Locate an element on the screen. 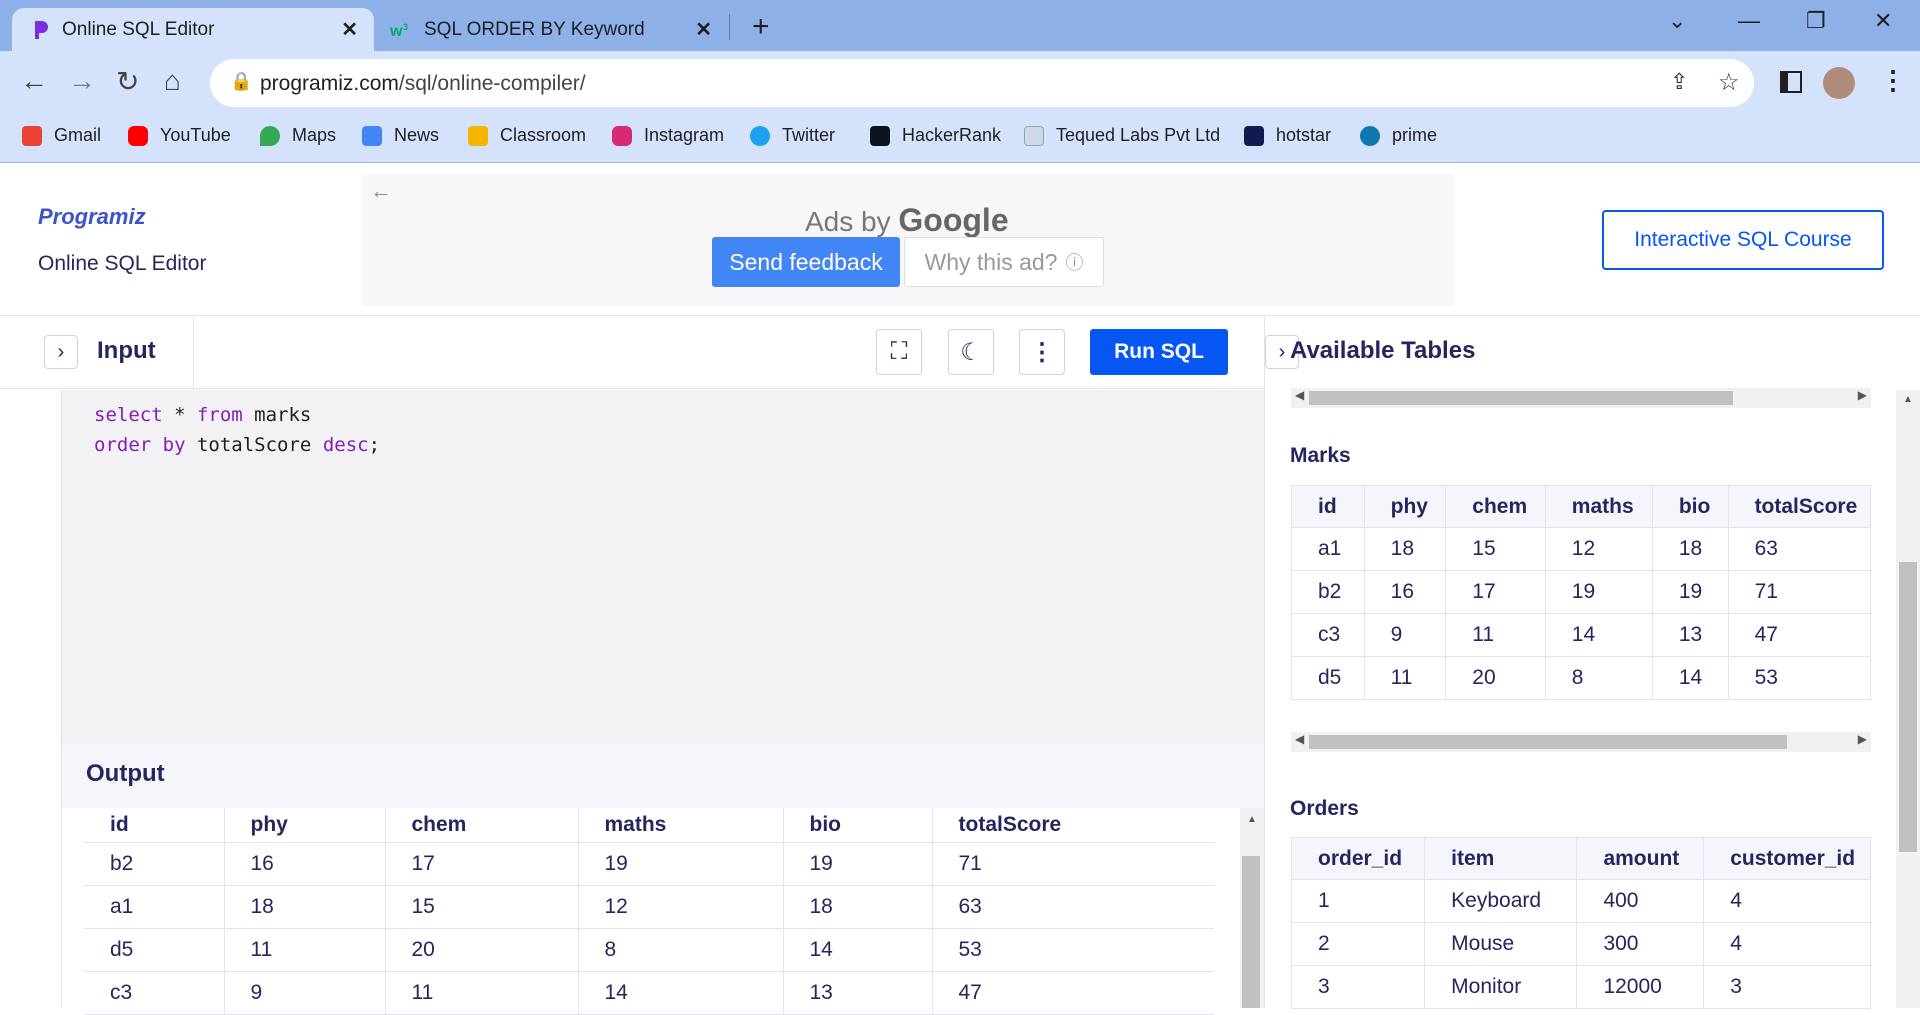 The height and width of the screenshot is (1015, 1920). bookmark-tequed: Tequed Labs Pvt Ltd is located at coordinates (1122, 135).